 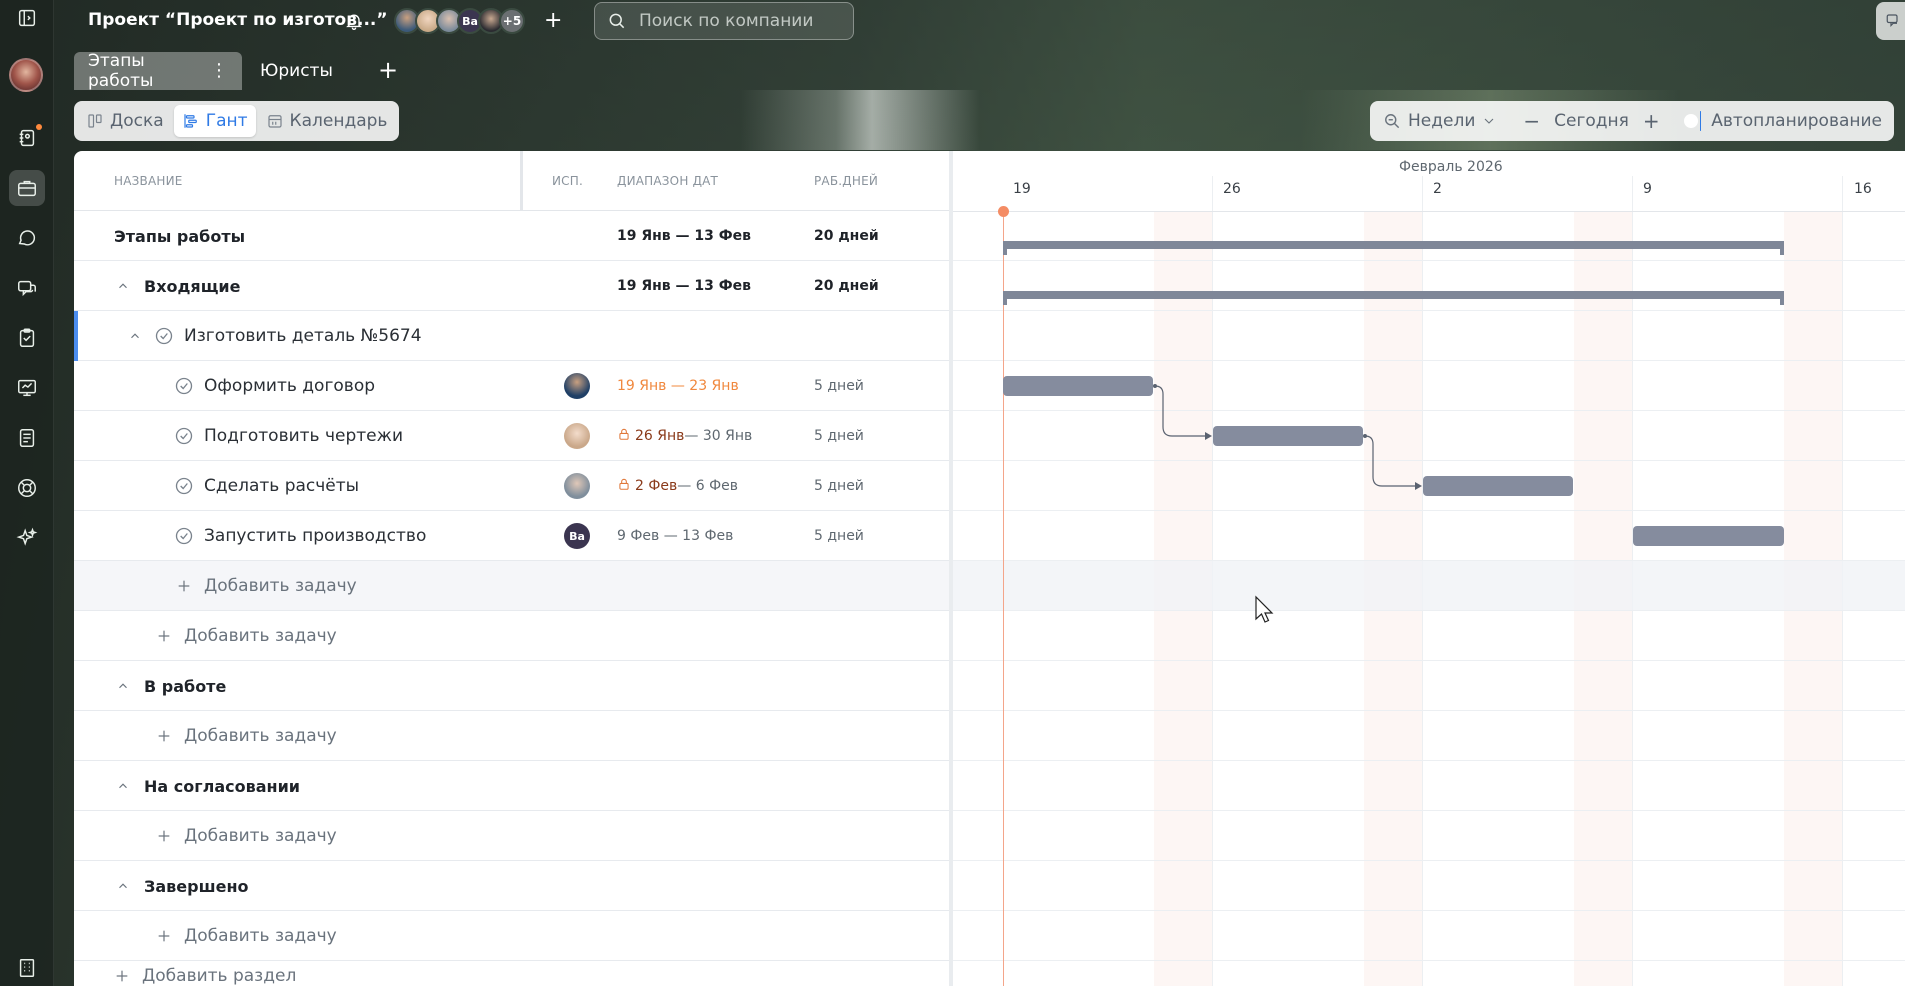 What do you see at coordinates (1439, 121) in the screenshot?
I see `scale-dropdown: Недели` at bounding box center [1439, 121].